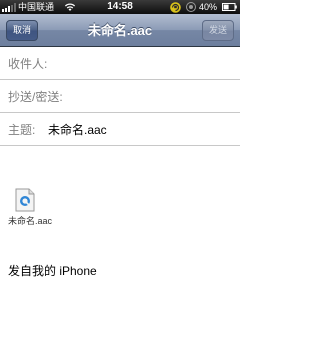 This screenshot has width=320, height=360. I want to click on cc-bcc-label: 抄送/密送:, so click(35, 97).